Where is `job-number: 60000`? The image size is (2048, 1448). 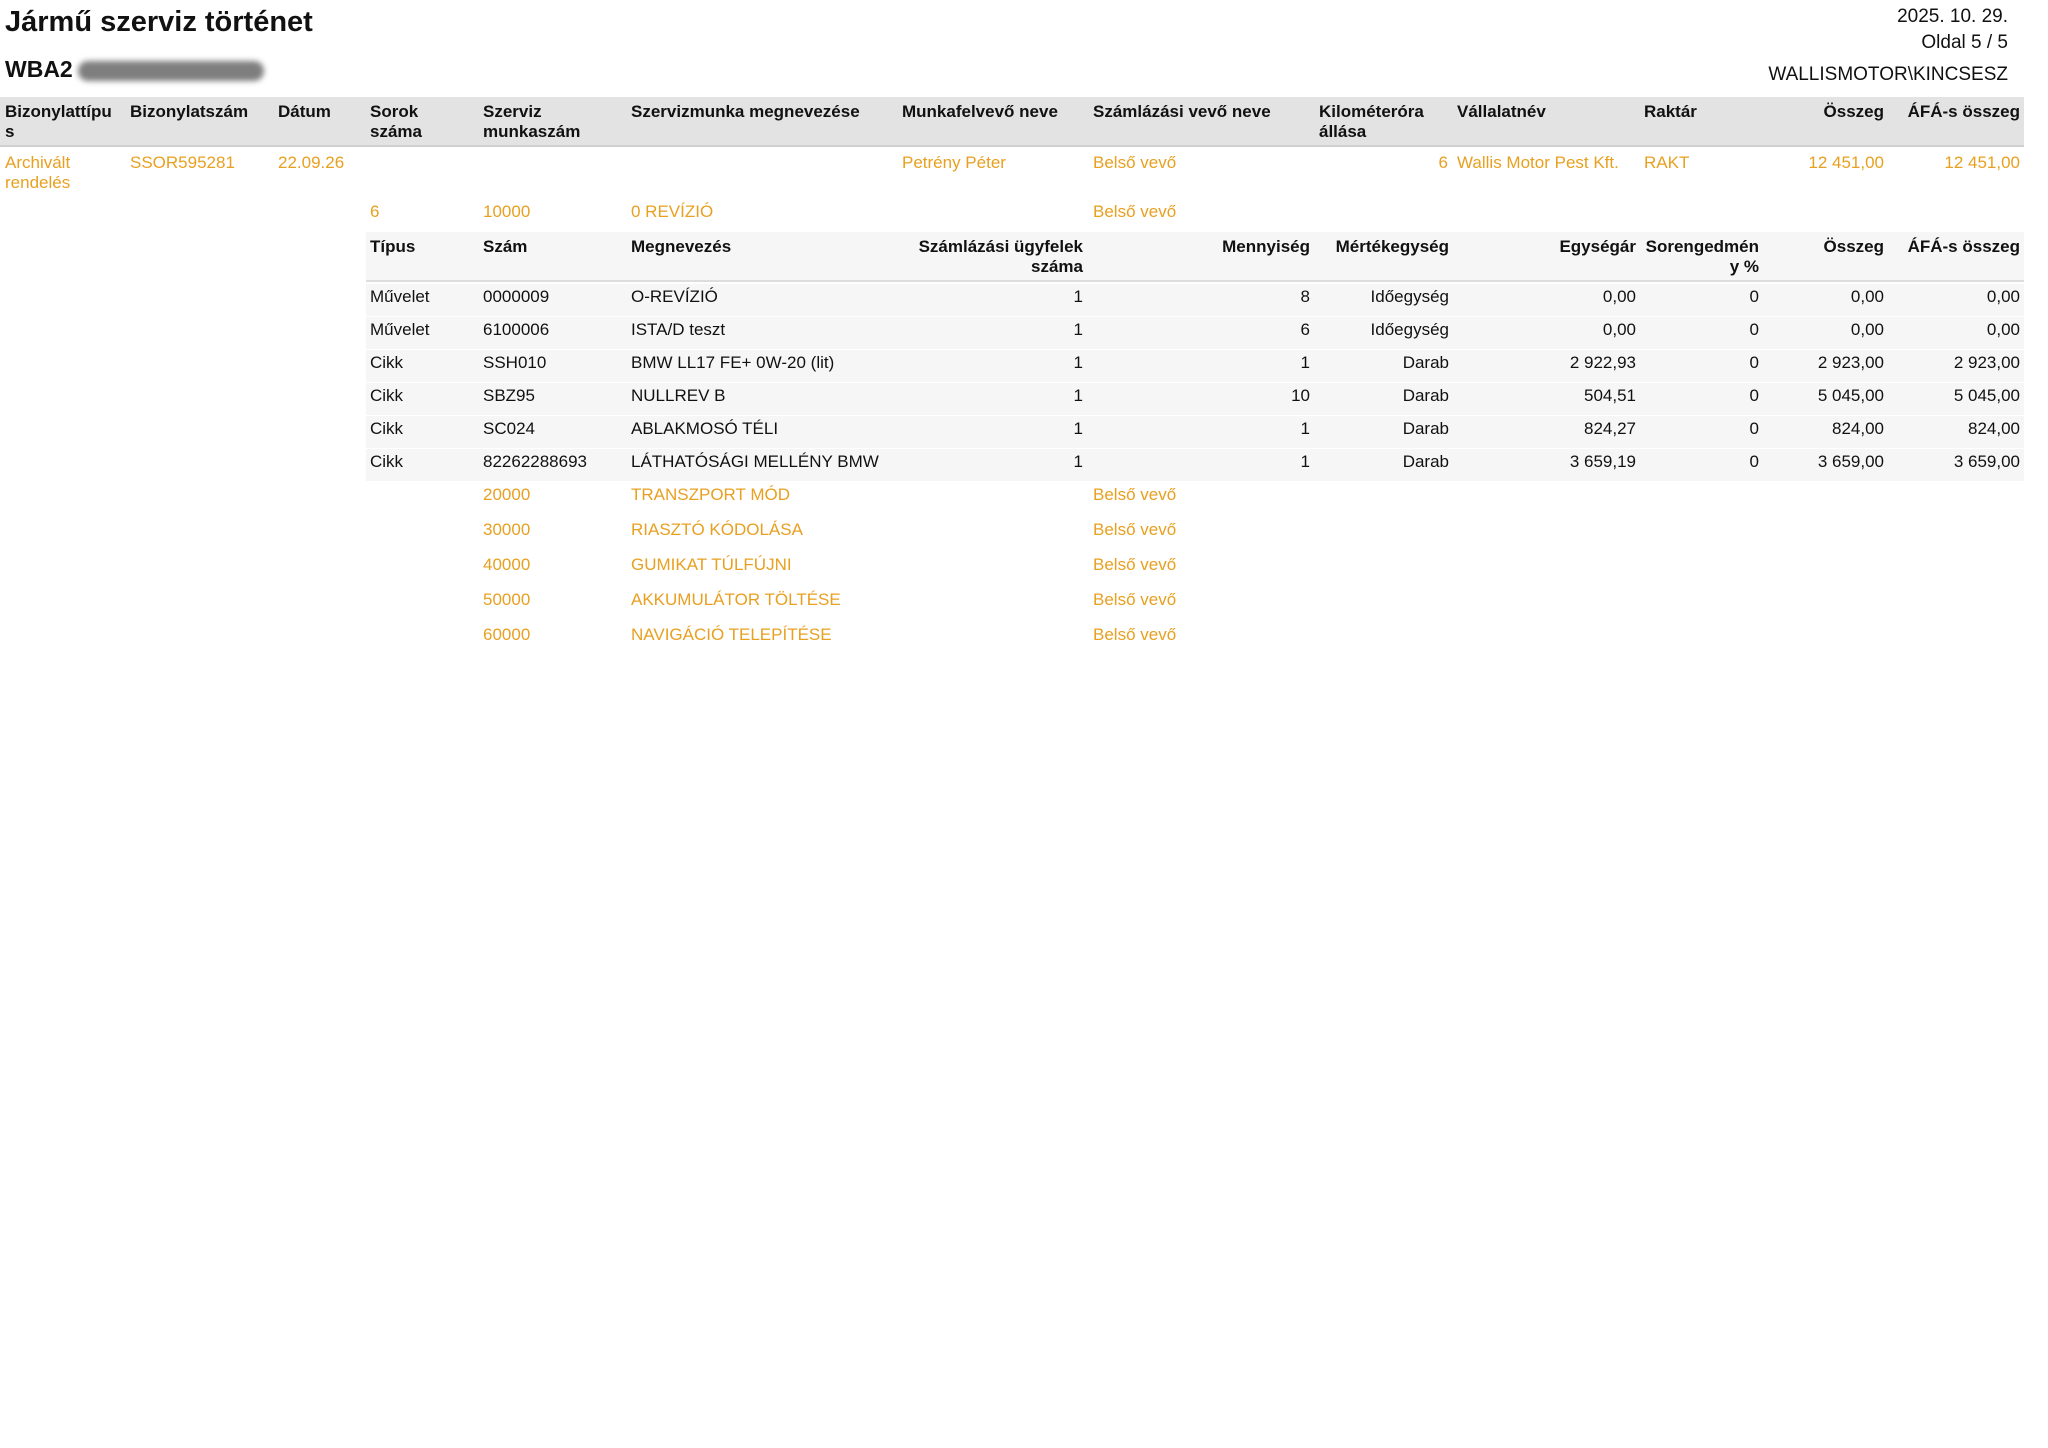
job-number: 60000 is located at coordinates (507, 634).